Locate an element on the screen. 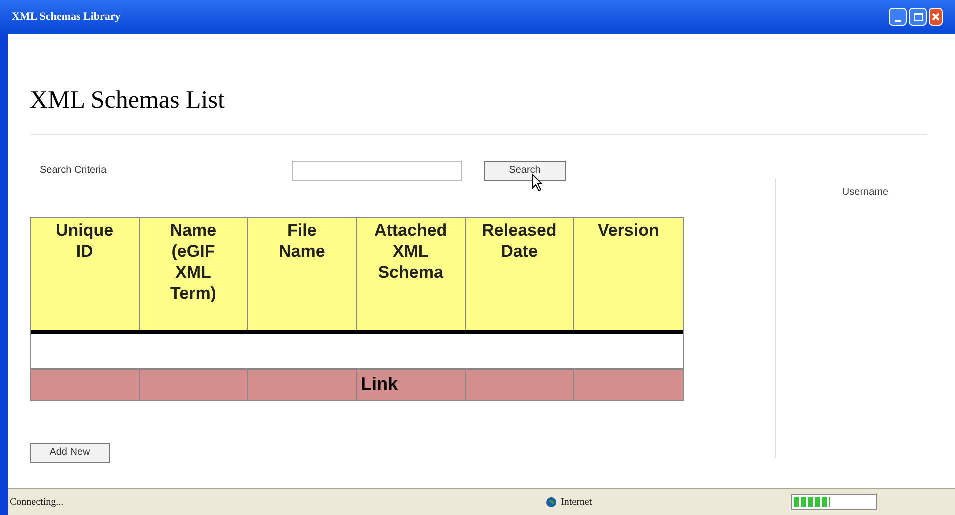 This screenshot has width=955, height=515. window-title: XML Schemas Library is located at coordinates (66, 17).